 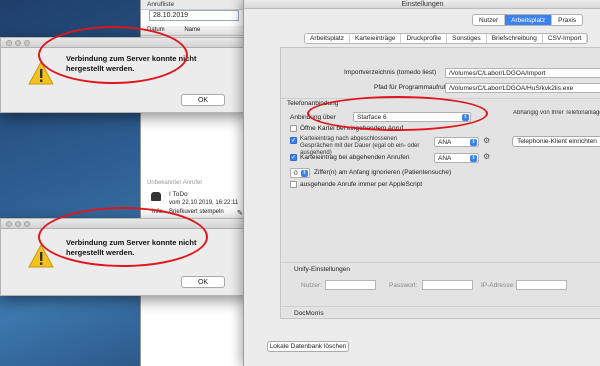 What do you see at coordinates (467, 38) in the screenshot?
I see `subtab-sonstiges: Sonstiges` at bounding box center [467, 38].